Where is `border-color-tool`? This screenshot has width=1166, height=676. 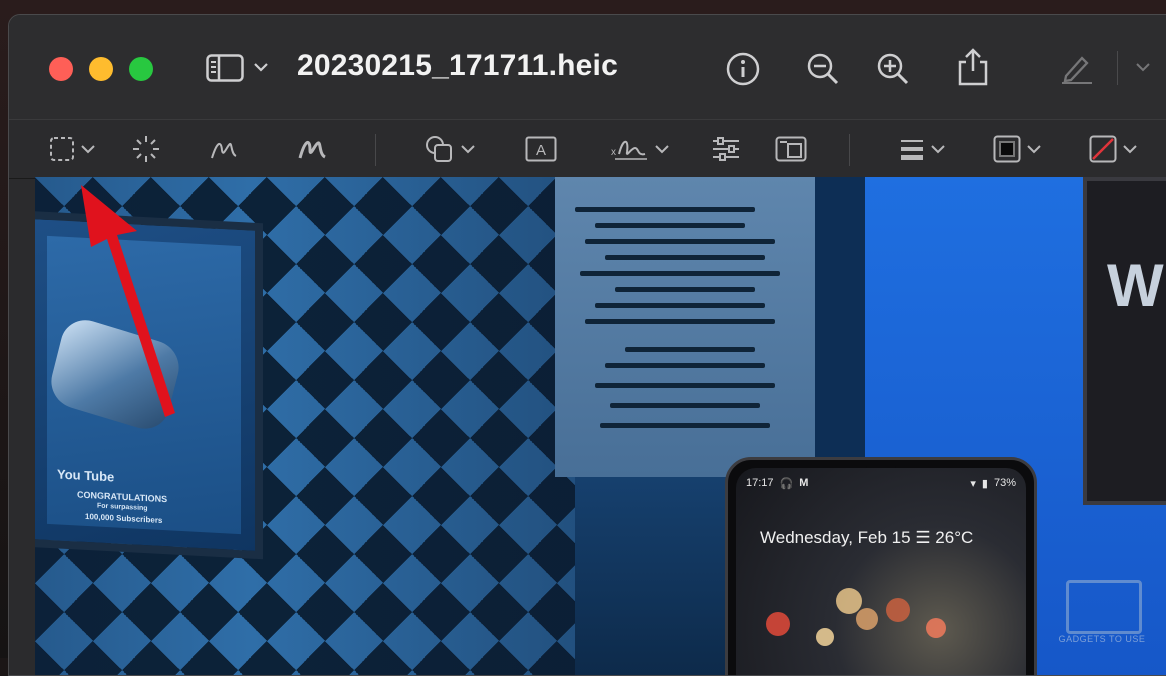 border-color-tool is located at coordinates (1017, 149).